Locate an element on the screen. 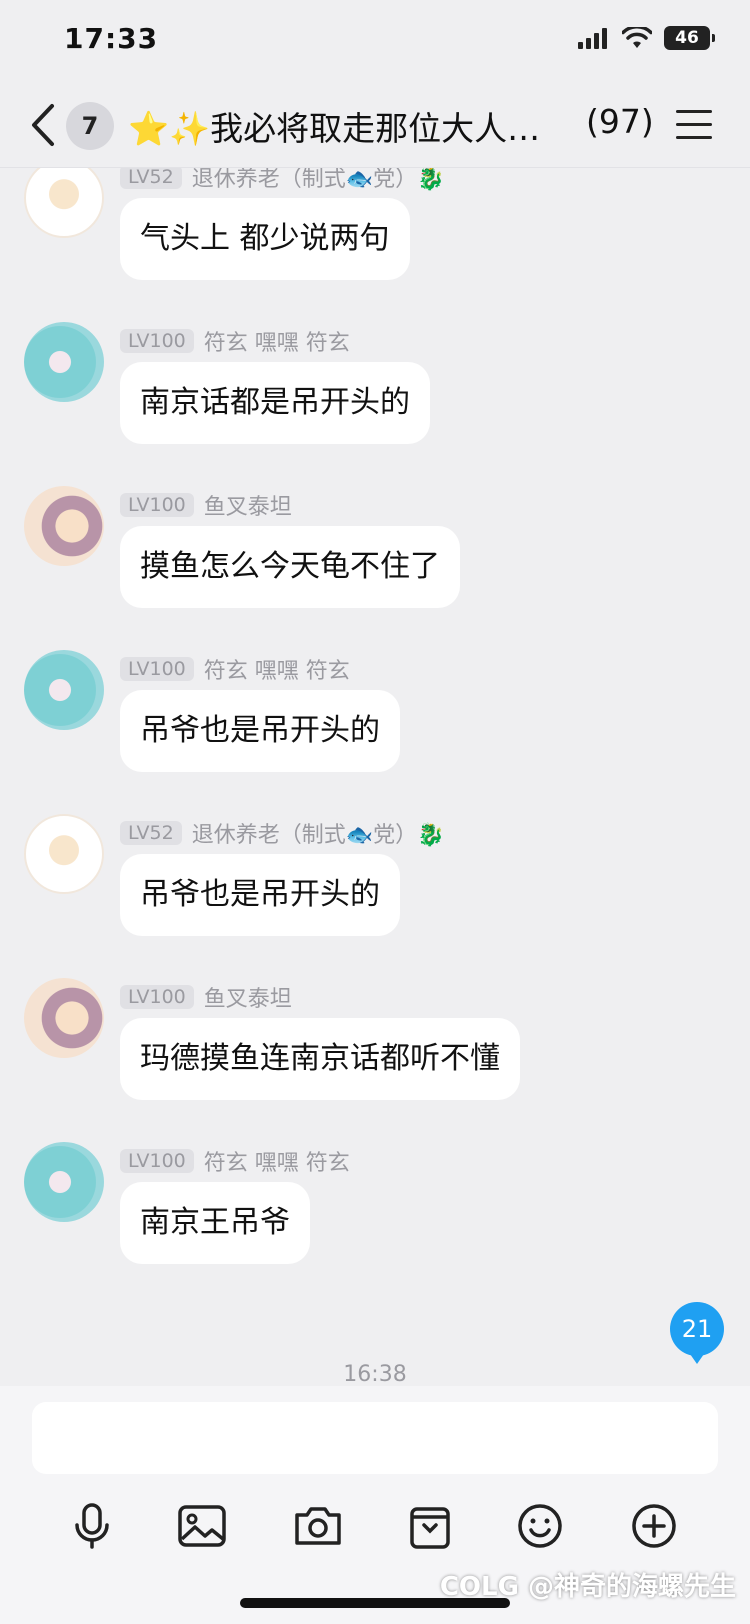 This screenshot has height=1624, width=750. message-timestamp: 16:38 is located at coordinates (375, 1374).